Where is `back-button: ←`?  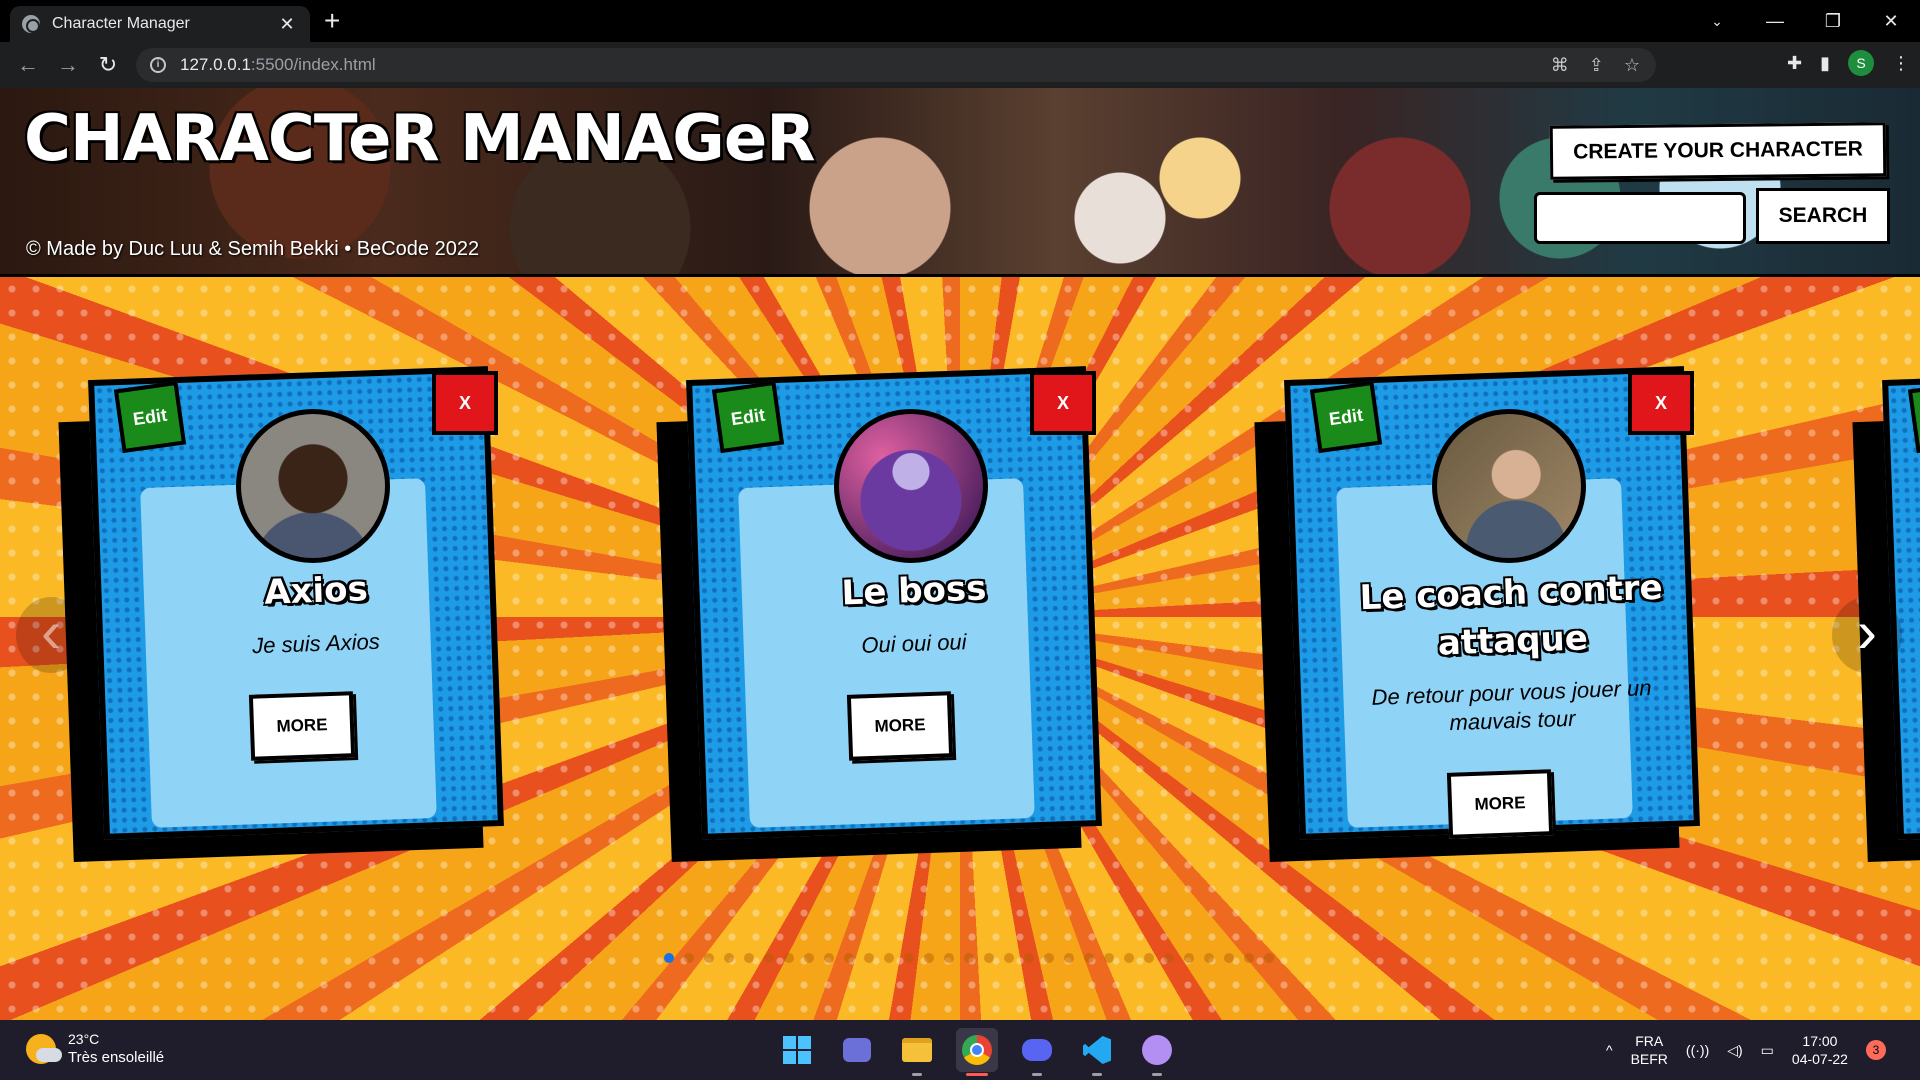
back-button: ← is located at coordinates (28, 65).